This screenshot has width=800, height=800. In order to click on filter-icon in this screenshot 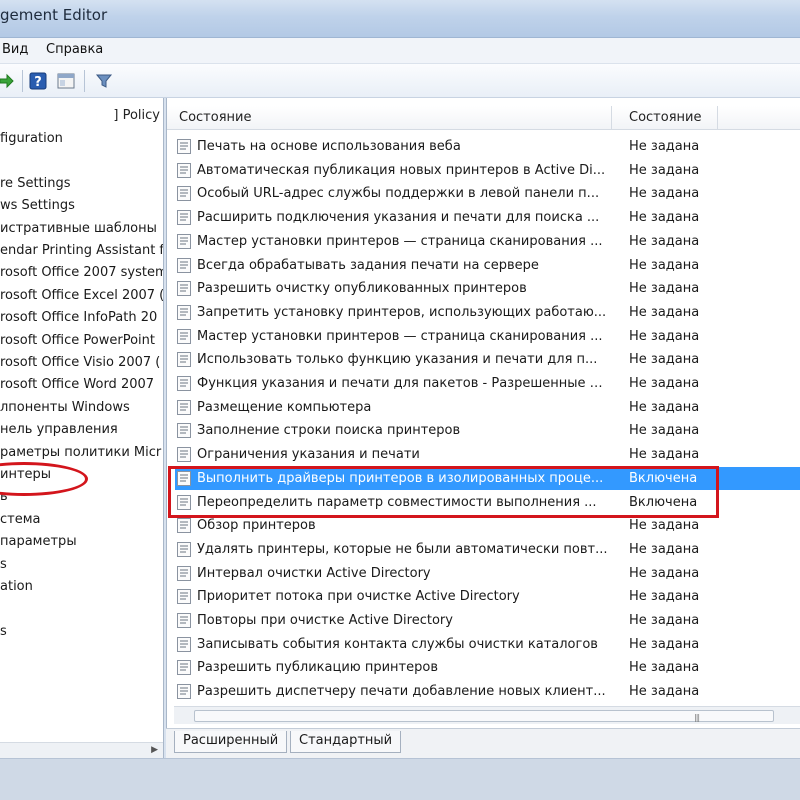, I will do `click(104, 81)`.